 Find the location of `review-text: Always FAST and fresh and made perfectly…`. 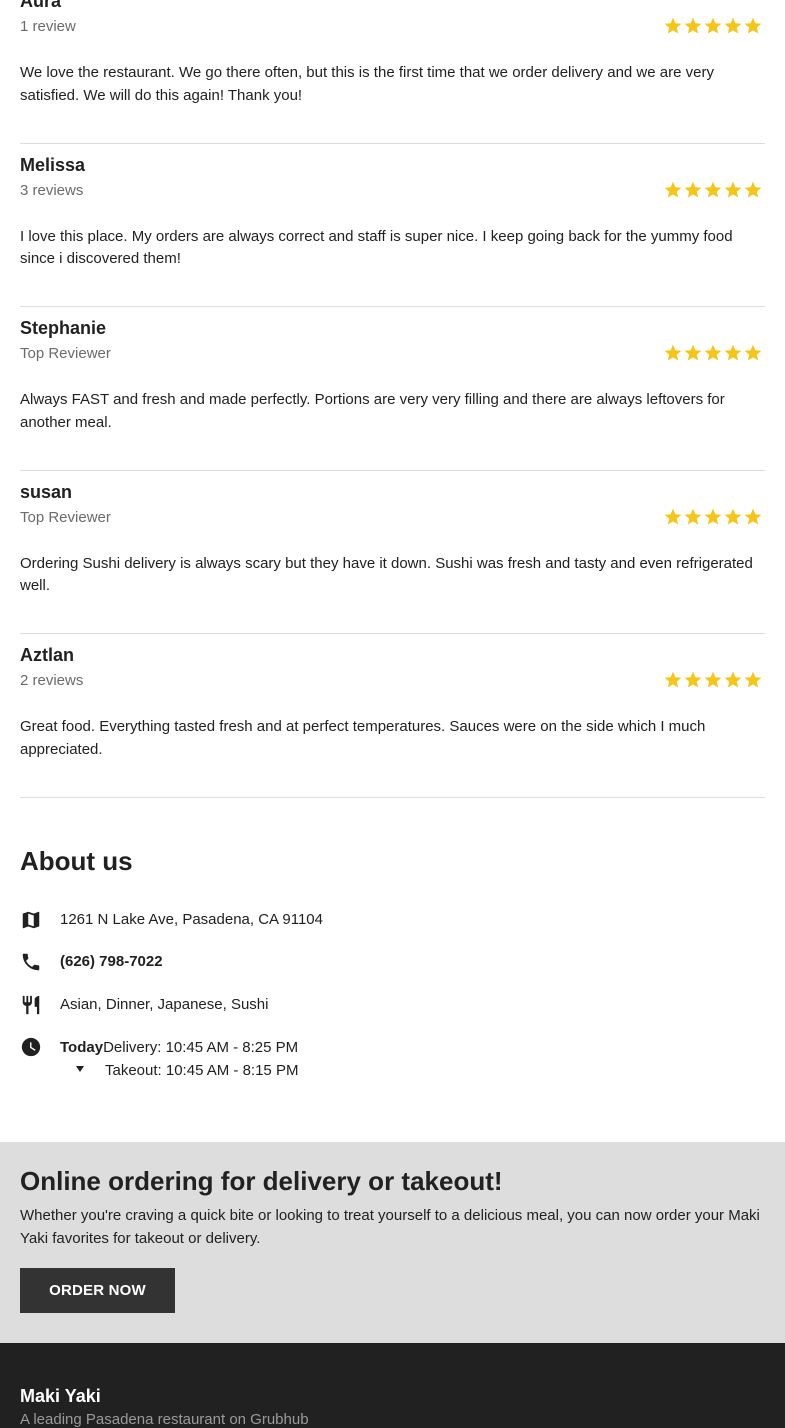

review-text: Always FAST and fresh and made perfectly… is located at coordinates (372, 411).